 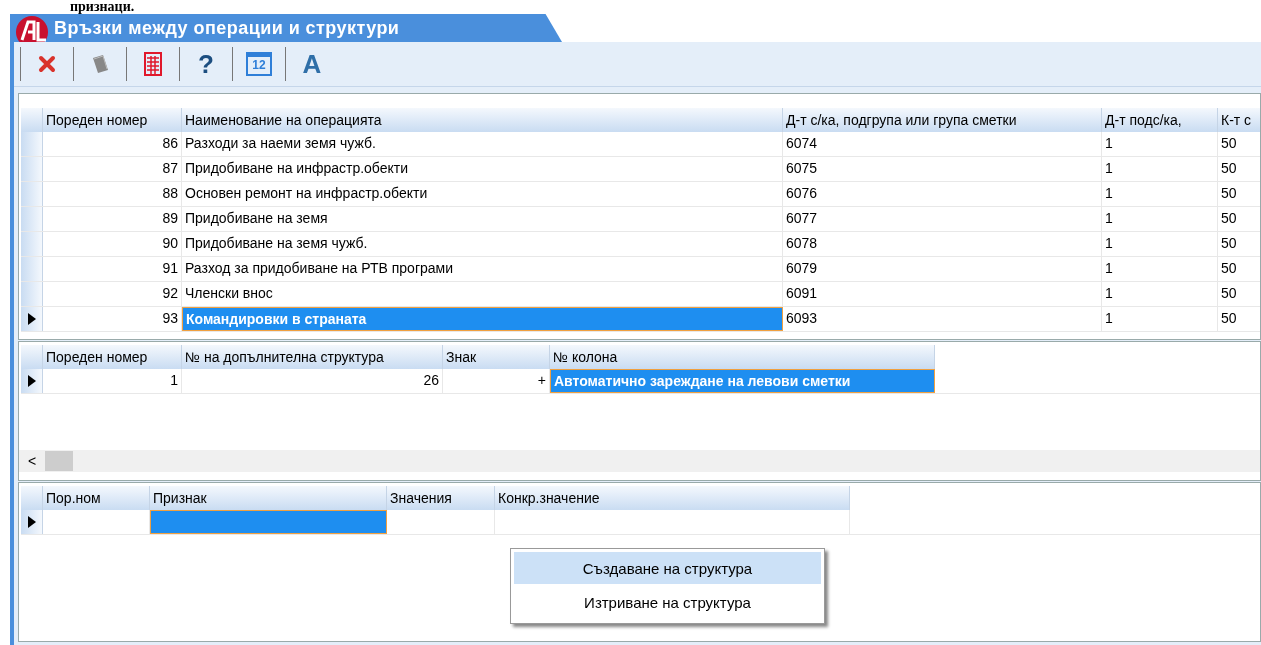 What do you see at coordinates (482, 219) in the screenshot?
I see `table-cell: Придобиване на земя` at bounding box center [482, 219].